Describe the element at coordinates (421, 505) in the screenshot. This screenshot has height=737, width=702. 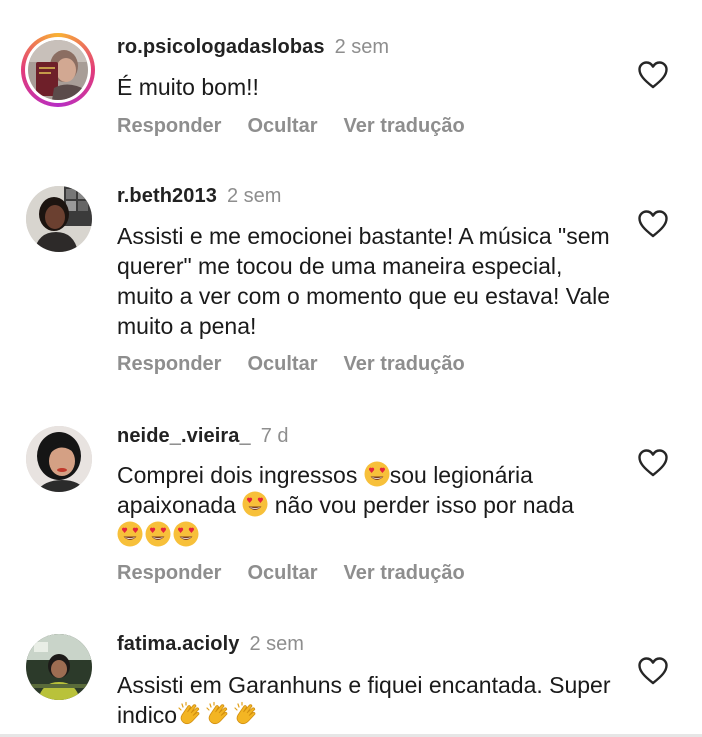
I see `comment-text-part: não vou perder isso por nada` at that location.